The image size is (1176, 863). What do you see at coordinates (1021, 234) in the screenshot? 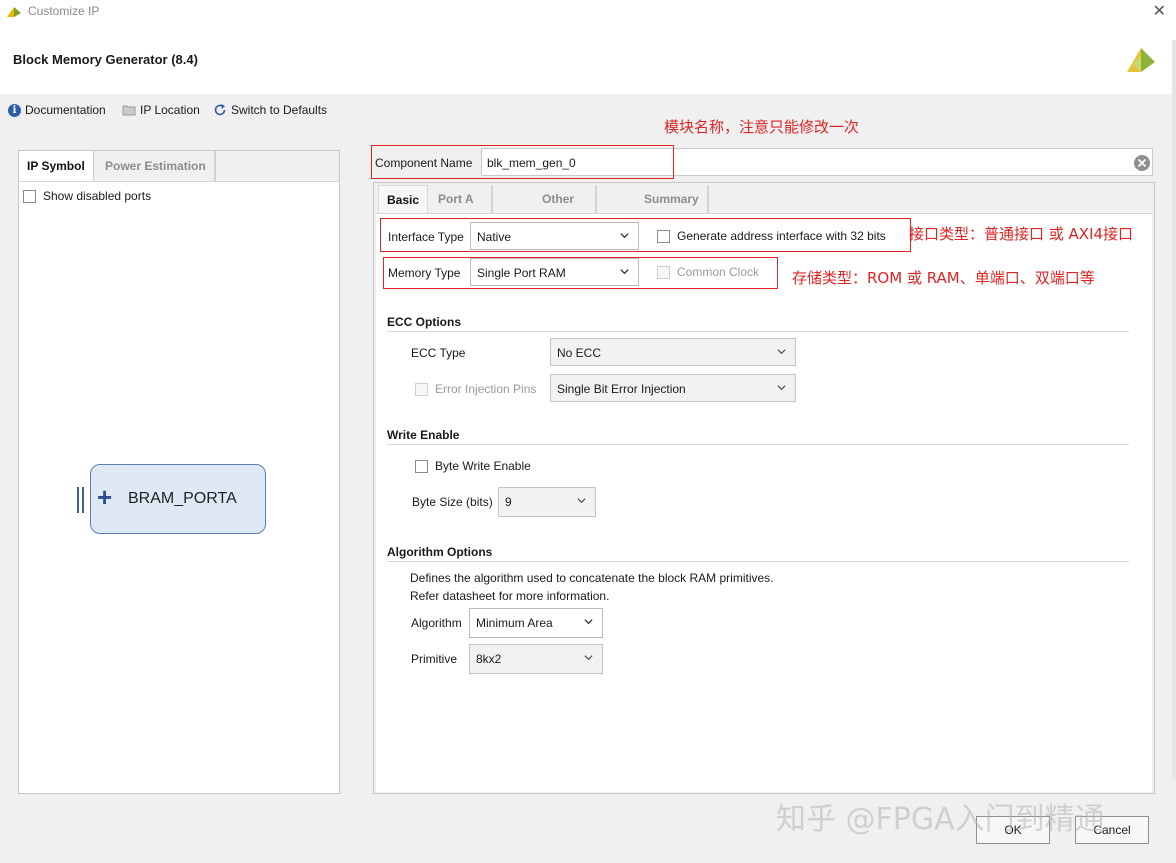
I see `interface-annotation: 接口类型：普通接口 或 AXI4接口` at bounding box center [1021, 234].